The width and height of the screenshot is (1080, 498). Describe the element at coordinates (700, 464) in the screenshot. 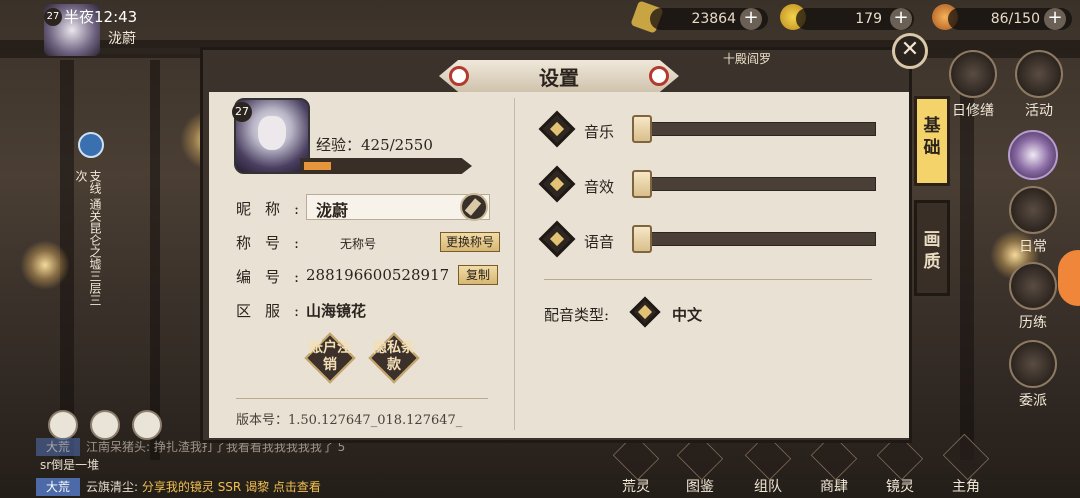

I see `menu-codex: 图鉴` at that location.